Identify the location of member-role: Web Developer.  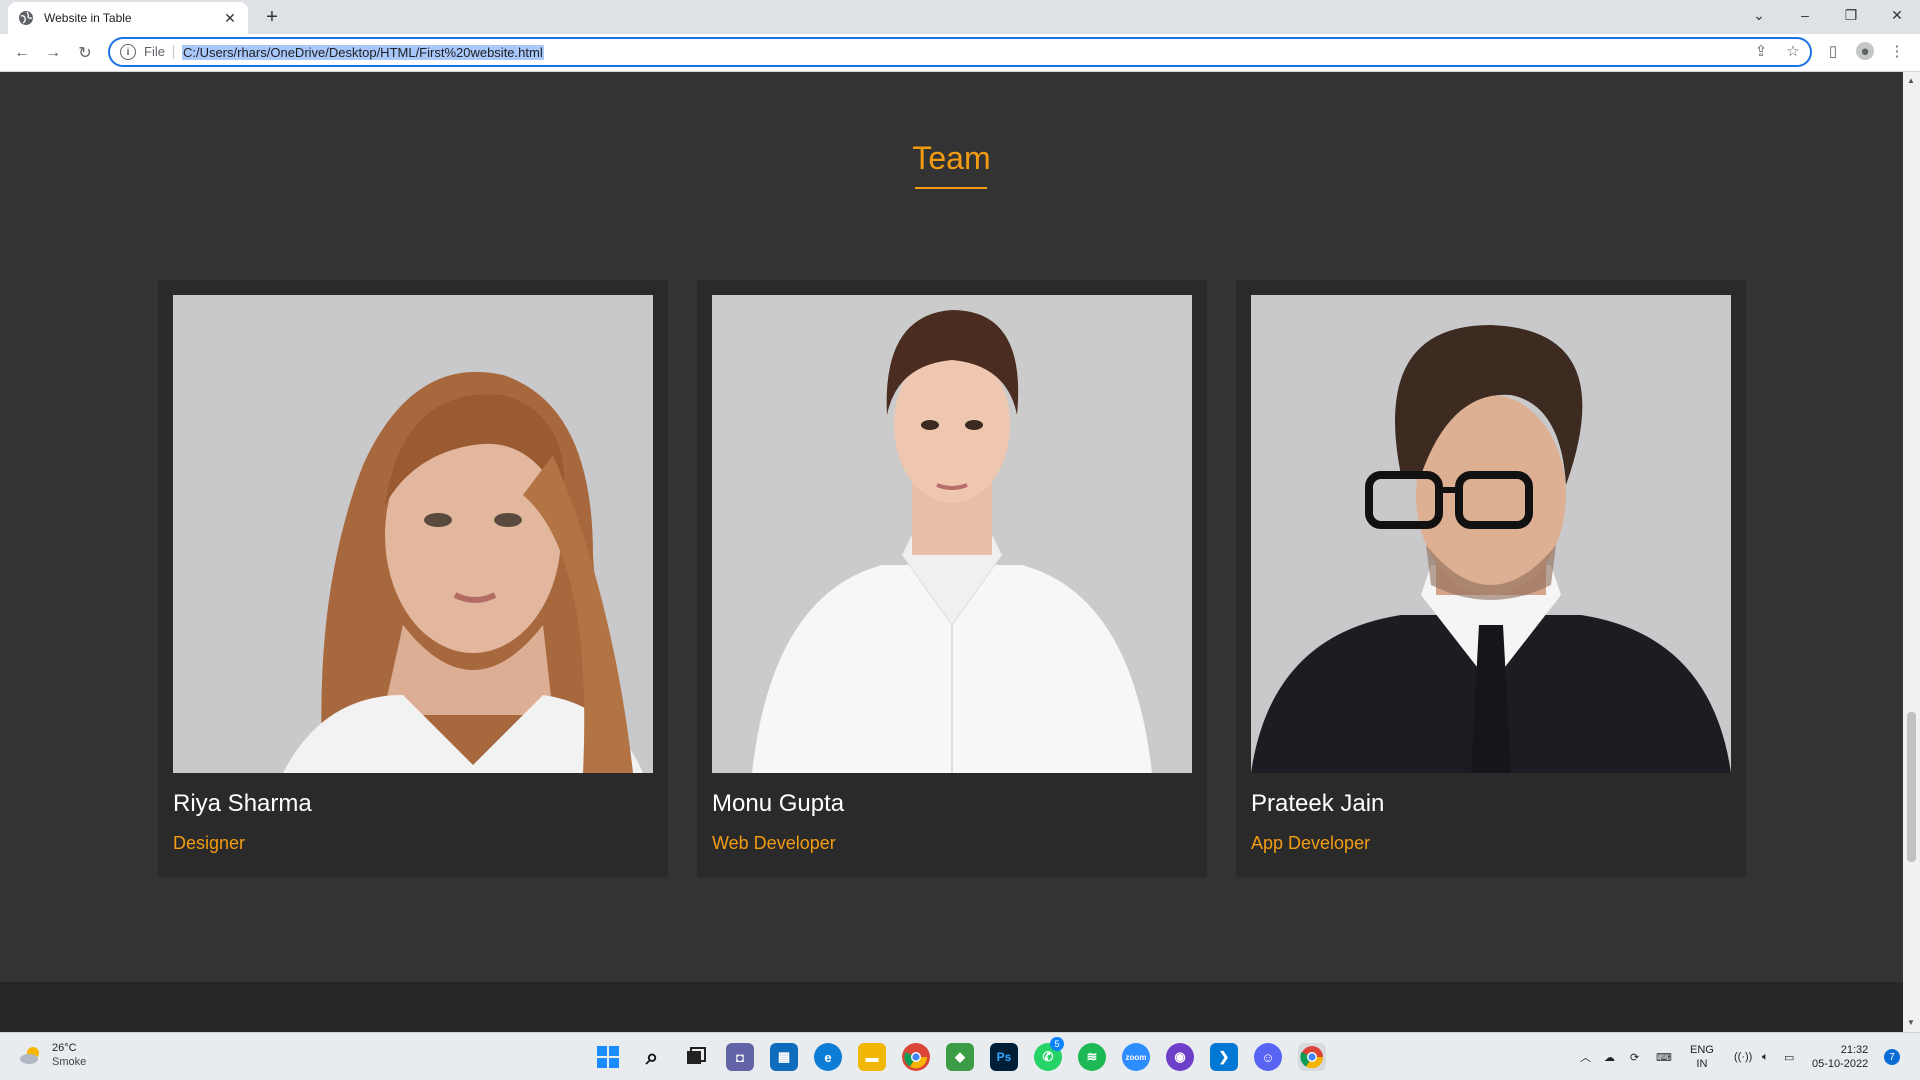
(774, 843).